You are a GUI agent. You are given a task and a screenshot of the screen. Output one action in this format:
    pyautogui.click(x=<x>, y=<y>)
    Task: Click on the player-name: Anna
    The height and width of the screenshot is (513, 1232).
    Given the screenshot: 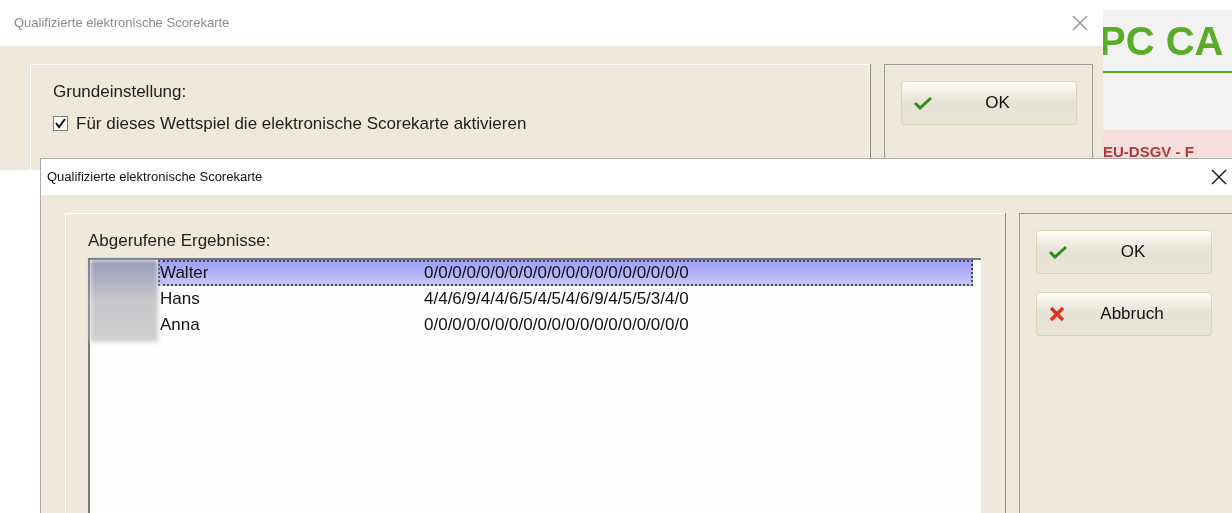 What is the action you would take?
    pyautogui.click(x=180, y=324)
    